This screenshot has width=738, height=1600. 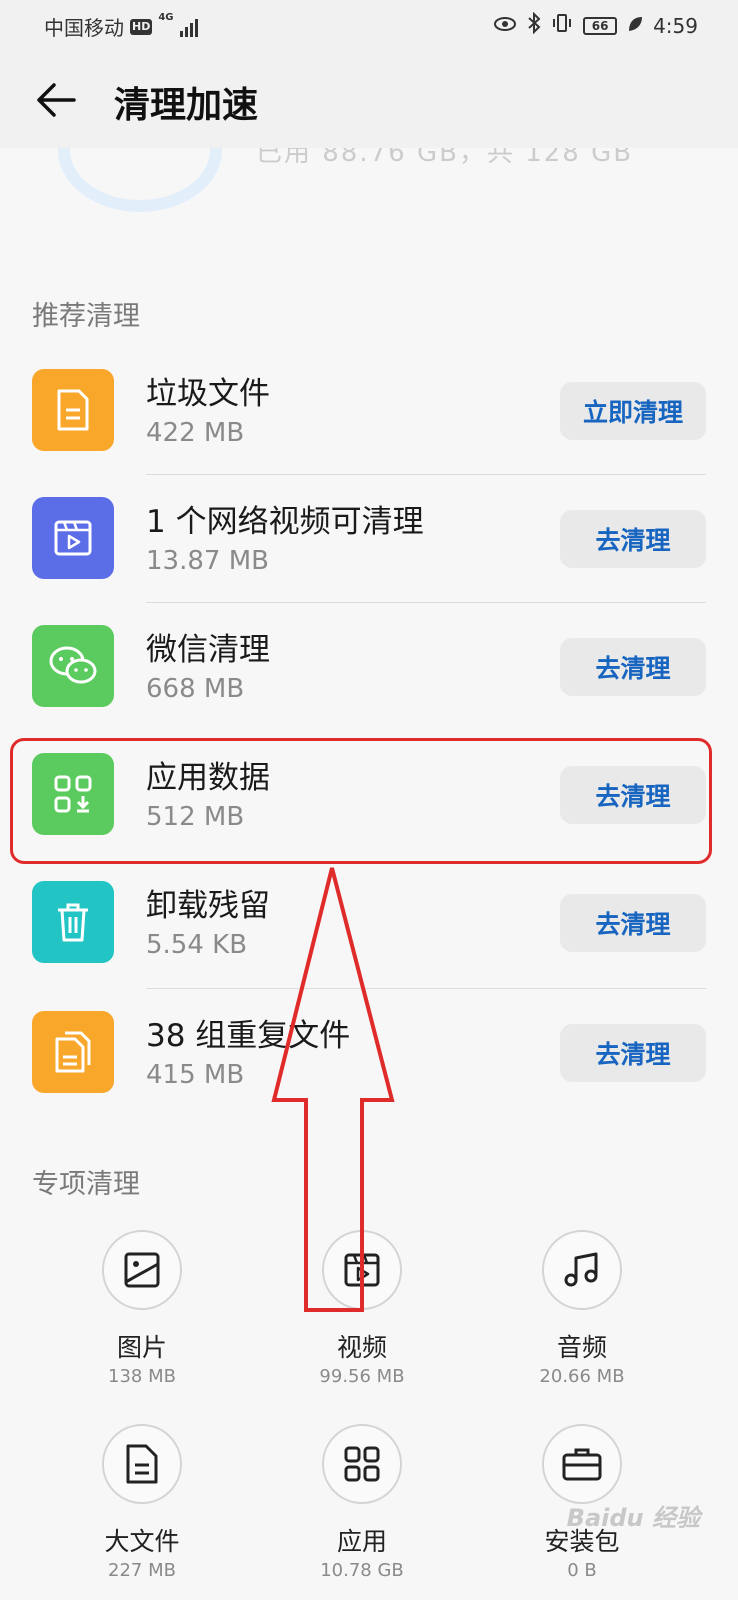 I want to click on annotation-arrow, so click(x=333, y=1089).